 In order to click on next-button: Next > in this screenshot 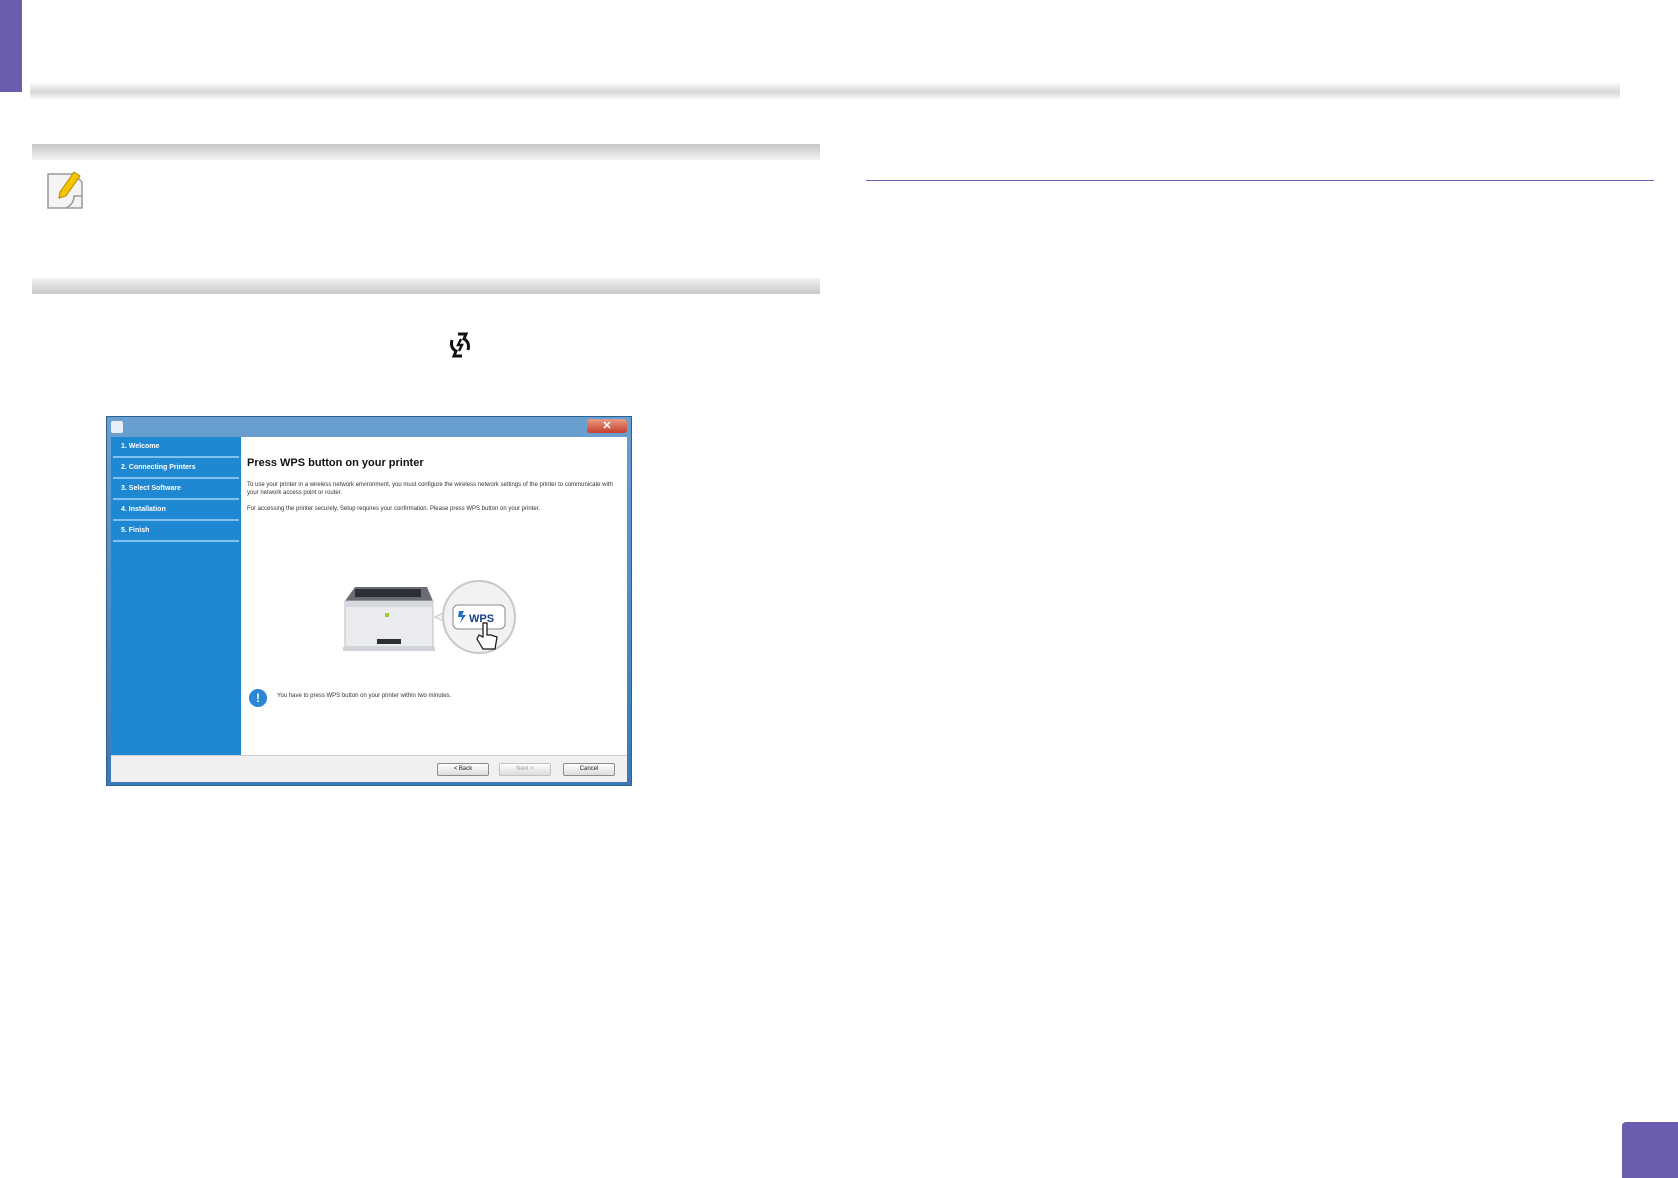, I will do `click(525, 769)`.